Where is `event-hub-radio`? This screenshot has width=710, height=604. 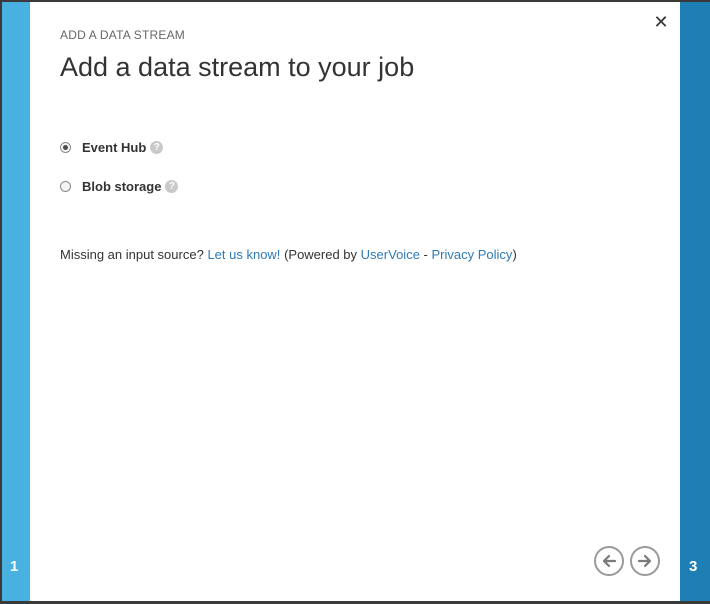
event-hub-radio is located at coordinates (65, 147).